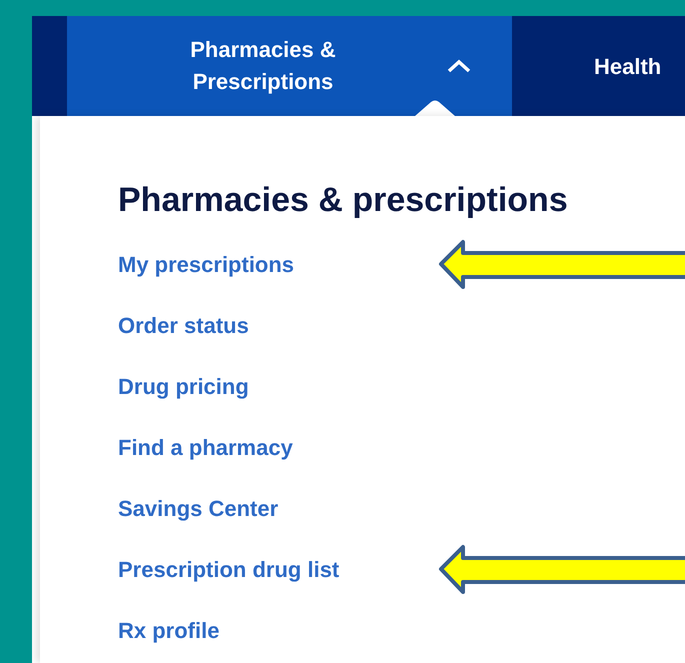 The image size is (685, 663). What do you see at coordinates (183, 386) in the screenshot?
I see `menu-link: Drug pricing` at bounding box center [183, 386].